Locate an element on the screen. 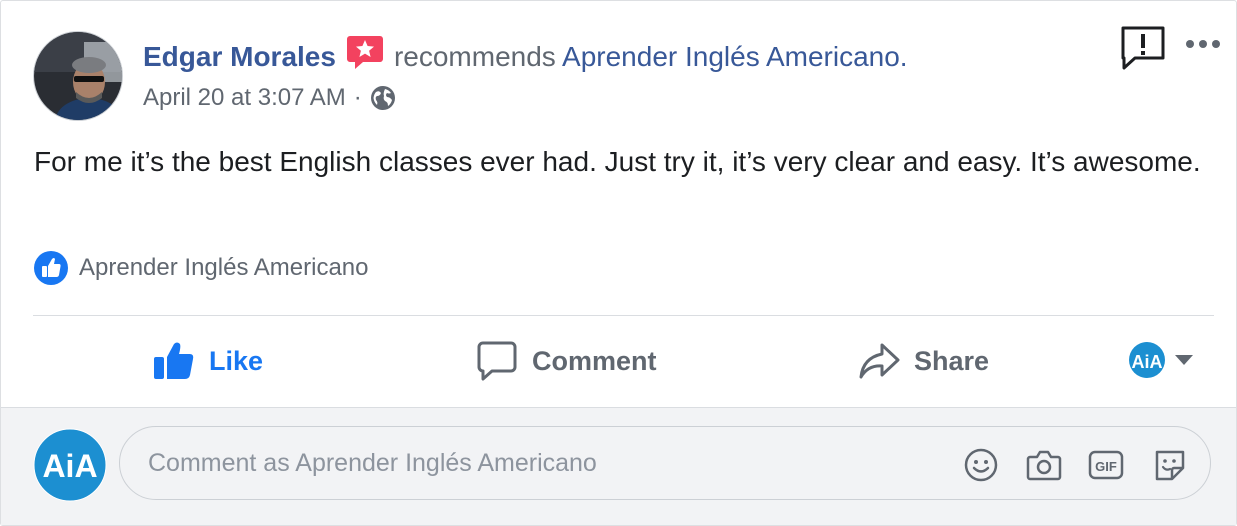  camera-icon is located at coordinates (1044, 465).